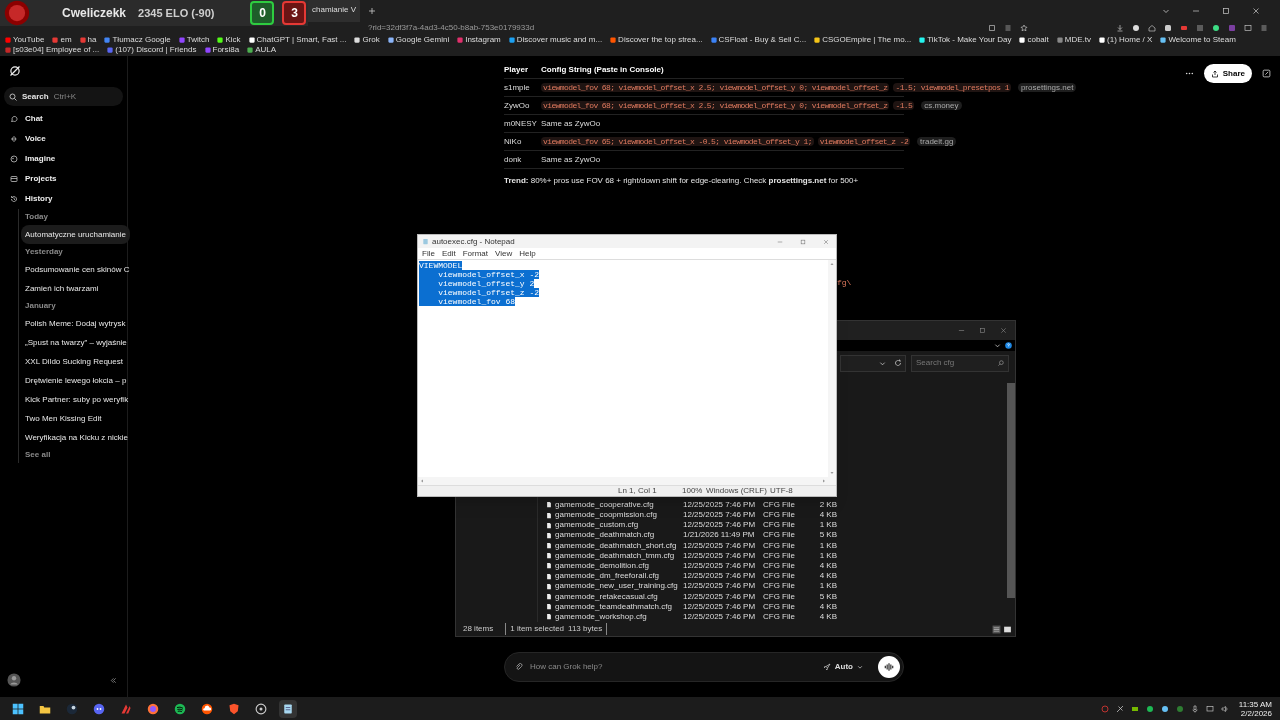  What do you see at coordinates (153, 708) in the screenshot?
I see `browser-icon` at bounding box center [153, 708].